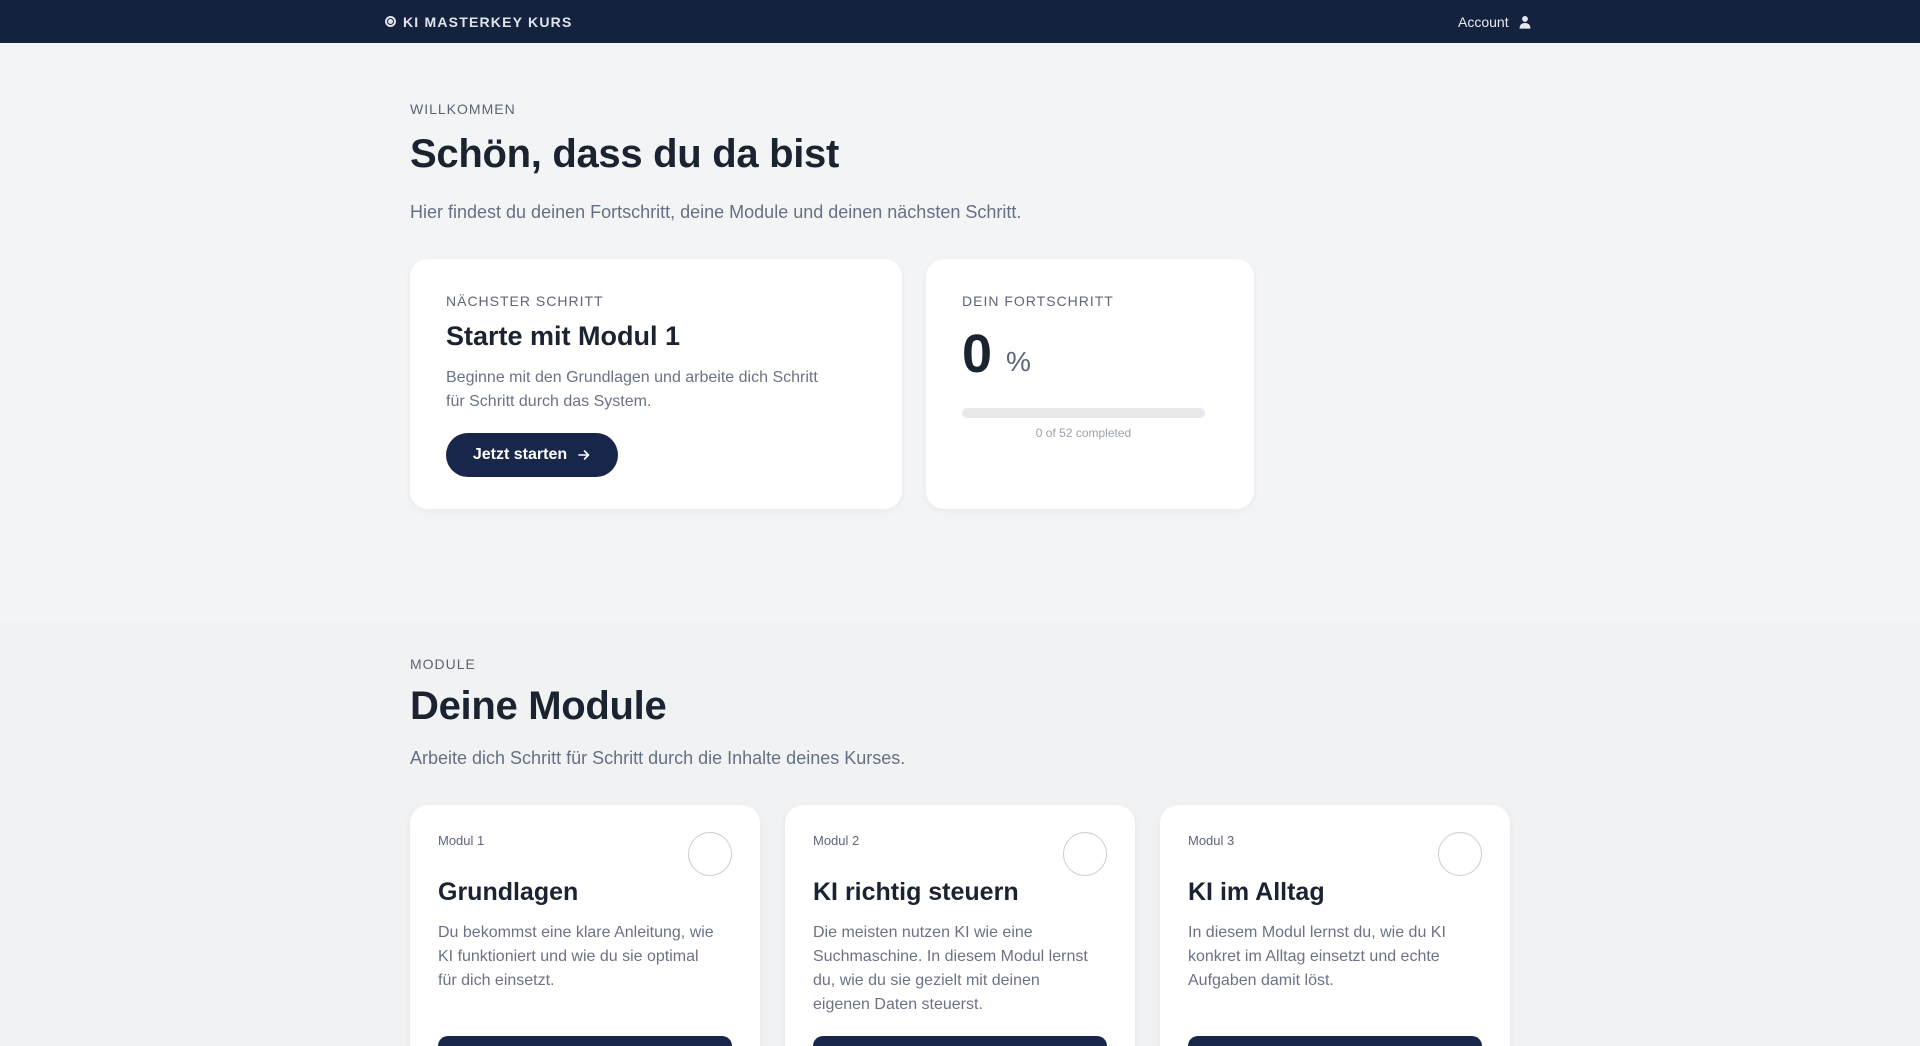  I want to click on welcome-eyebrow: WILLKOMMEN, so click(463, 109).